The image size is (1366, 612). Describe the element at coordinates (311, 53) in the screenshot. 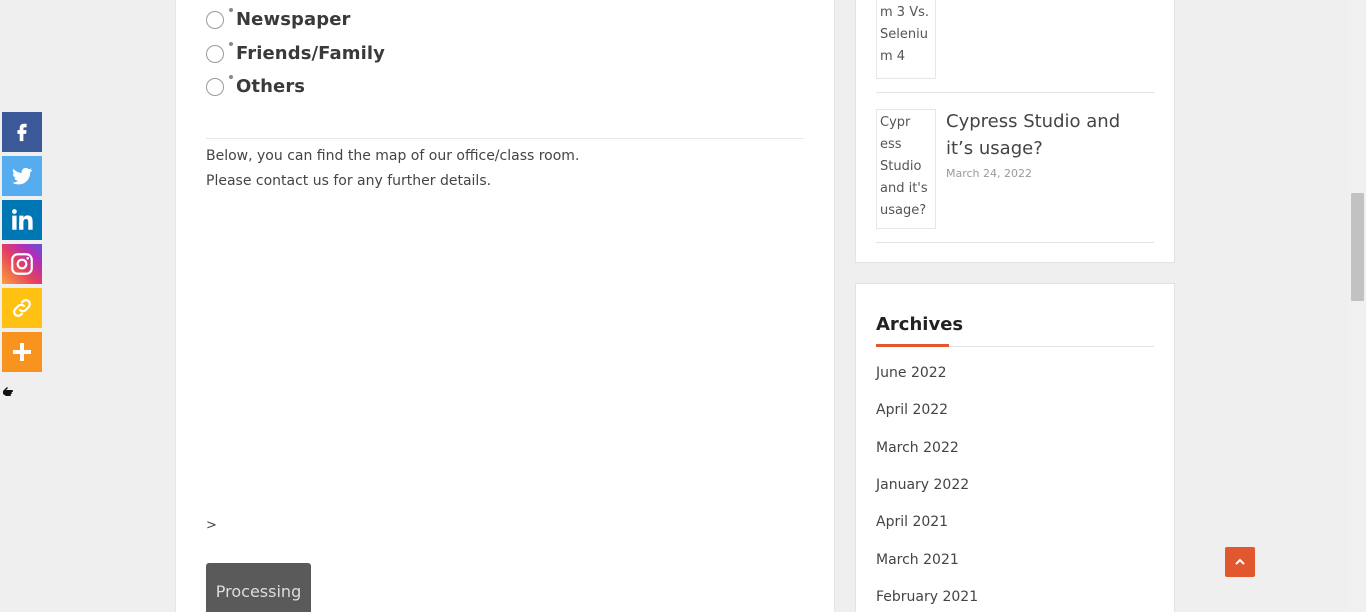

I see `radio-label: Friends/Family` at that location.